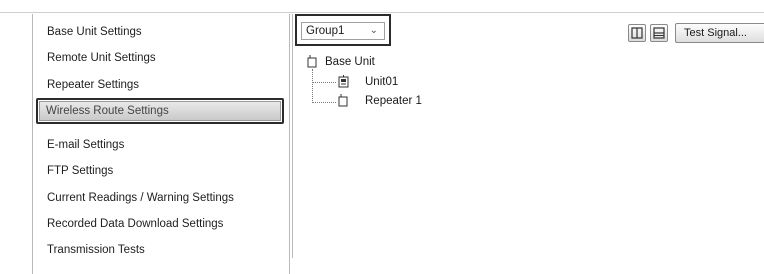 The width and height of the screenshot is (764, 274). I want to click on sidebar-item-email-settings: E-mail Settings, so click(161, 145).